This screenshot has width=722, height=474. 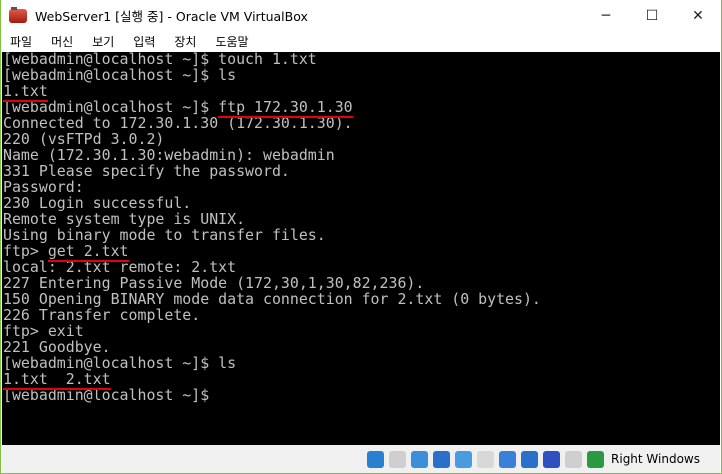 I want to click on underlined-highlight: 1.txt, so click(x=25, y=91).